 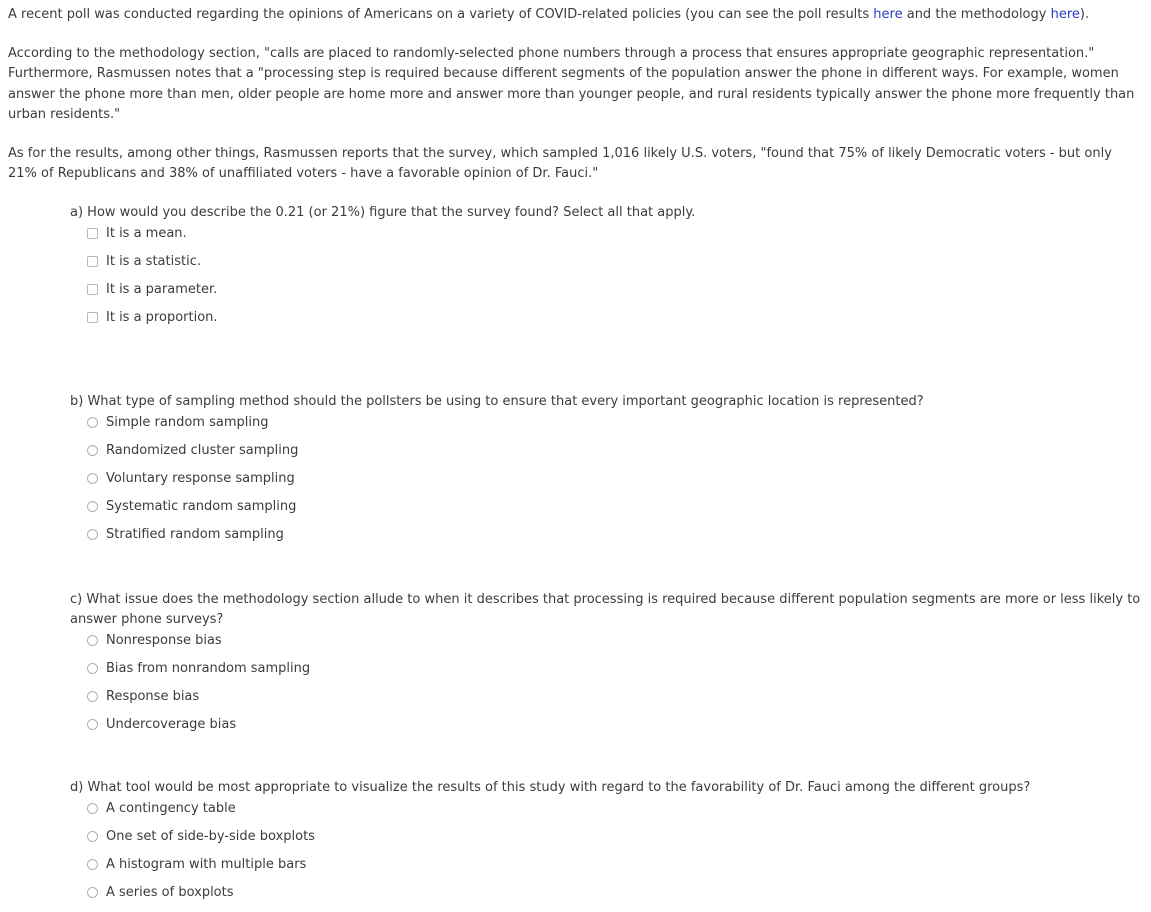 I want to click on option-d-2: One set of side-by-side boxplots, so click(x=602, y=842).